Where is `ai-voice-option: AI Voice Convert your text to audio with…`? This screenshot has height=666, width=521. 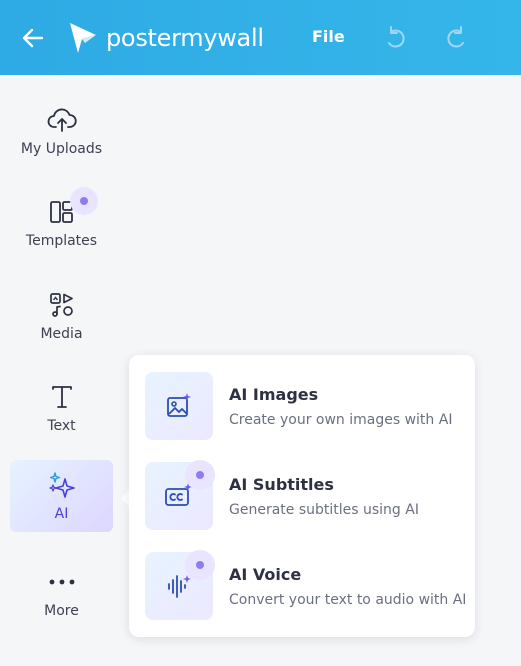
ai-voice-option: AI Voice Convert your text to audio with… is located at coordinates (306, 585).